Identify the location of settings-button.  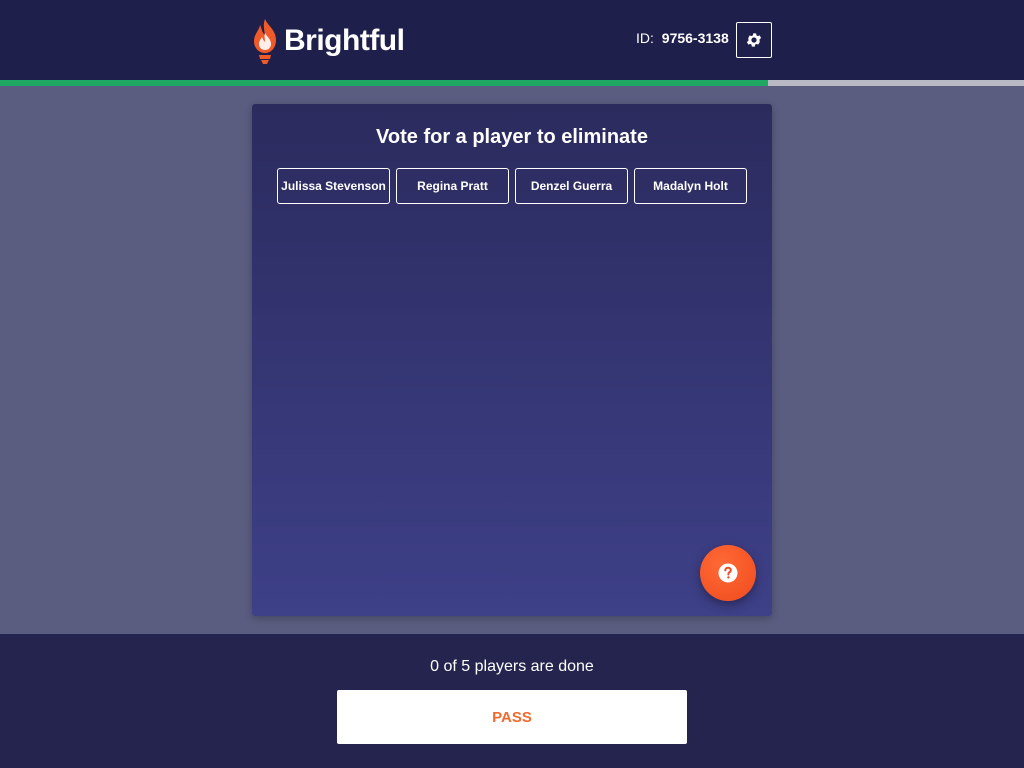
(754, 40).